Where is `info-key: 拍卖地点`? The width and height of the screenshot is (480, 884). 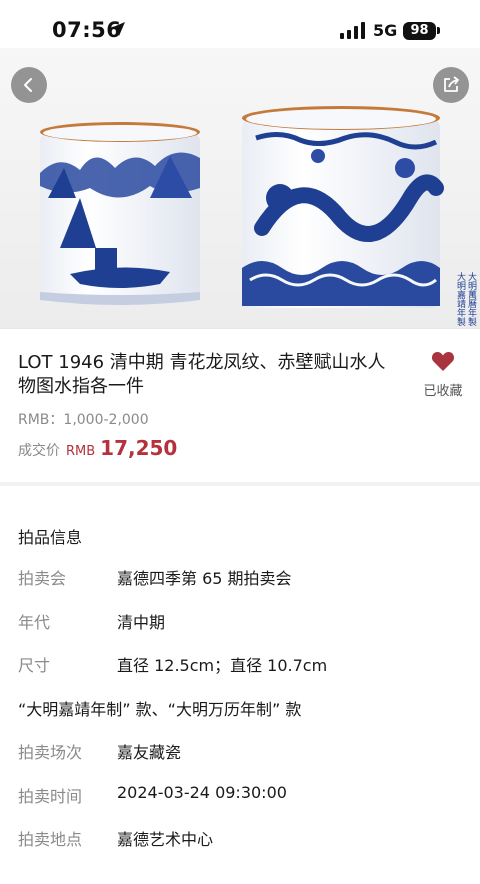 info-key: 拍卖地点 is located at coordinates (50, 839).